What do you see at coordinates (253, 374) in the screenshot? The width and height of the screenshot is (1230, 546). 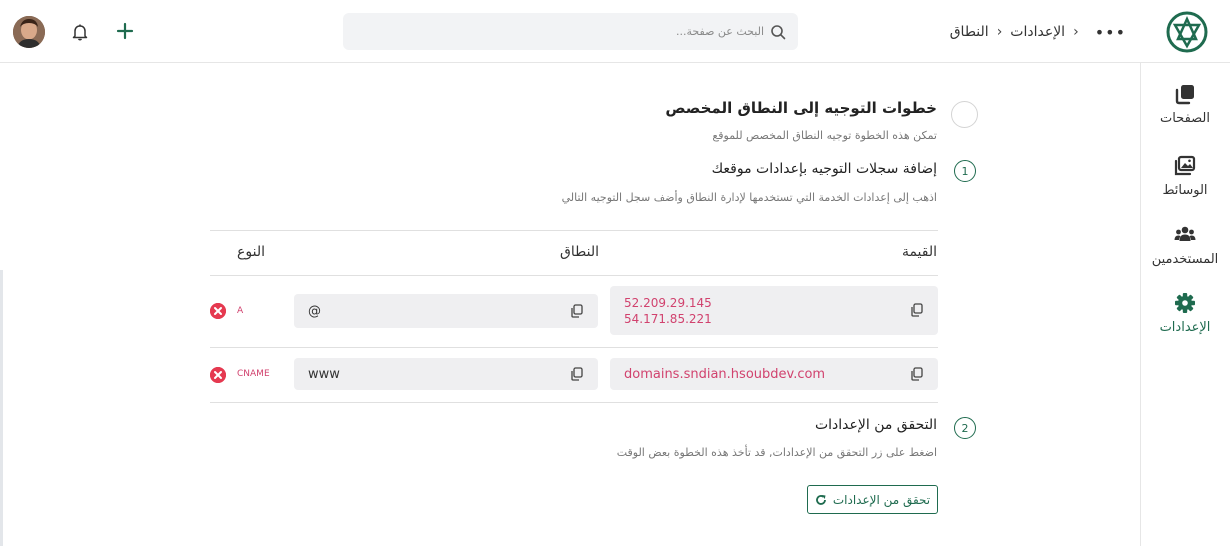 I see `record-type: CNAME` at bounding box center [253, 374].